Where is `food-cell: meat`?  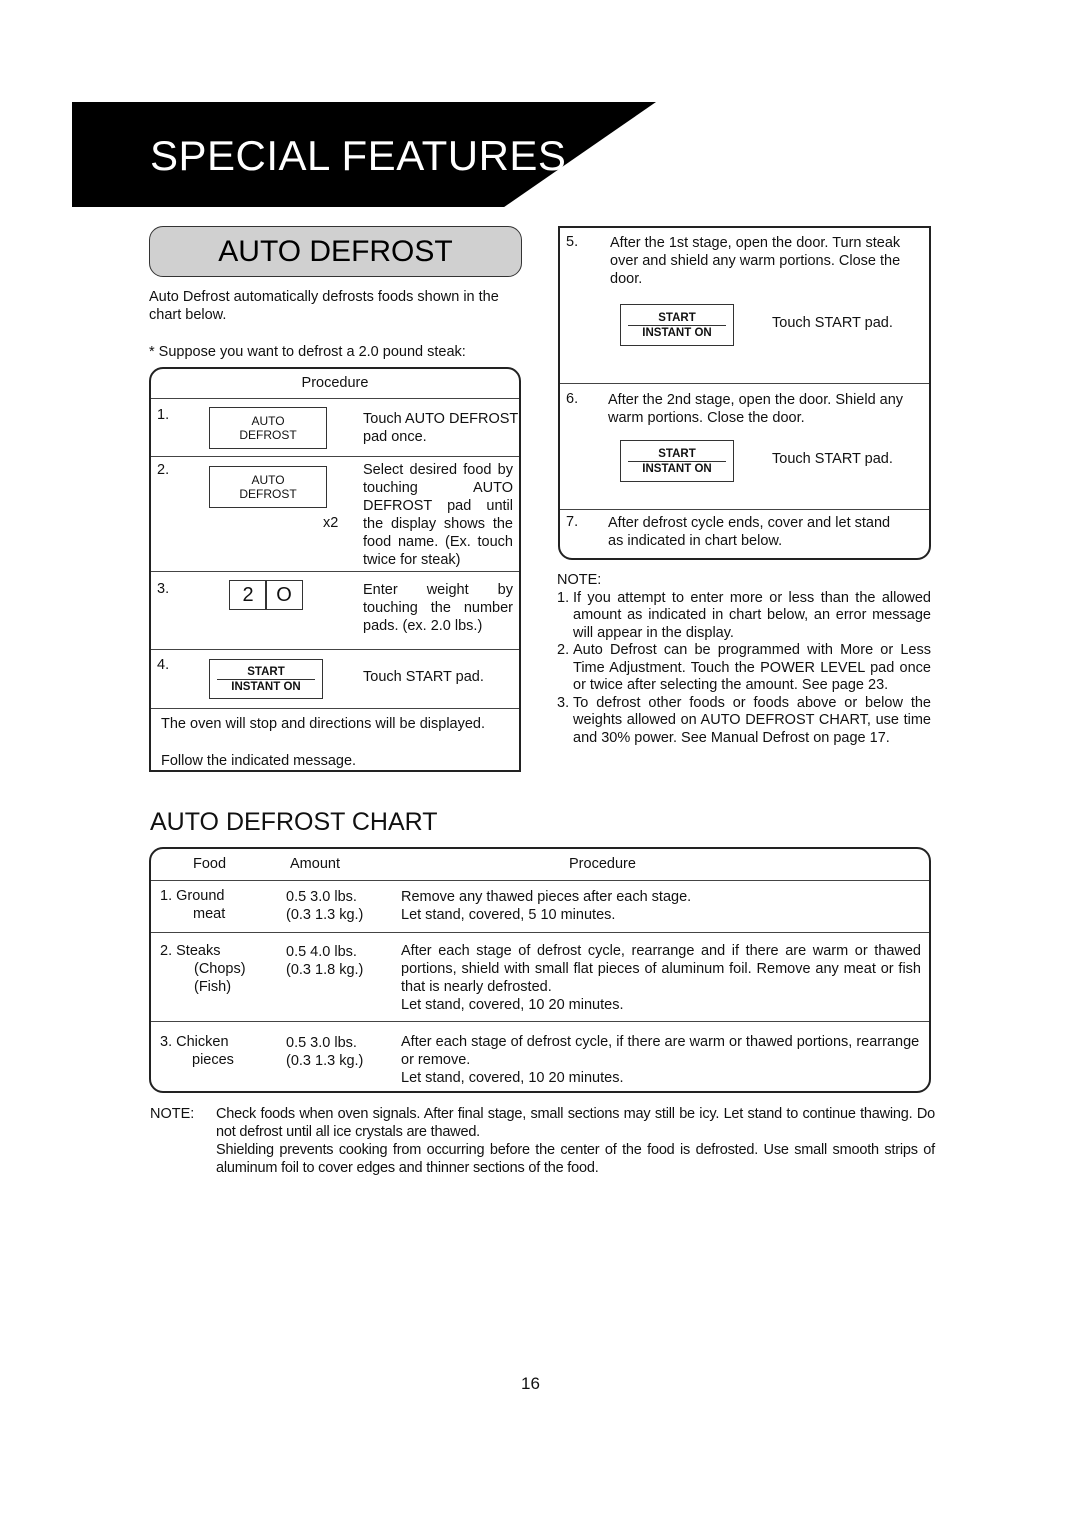 food-cell: meat is located at coordinates (209, 914).